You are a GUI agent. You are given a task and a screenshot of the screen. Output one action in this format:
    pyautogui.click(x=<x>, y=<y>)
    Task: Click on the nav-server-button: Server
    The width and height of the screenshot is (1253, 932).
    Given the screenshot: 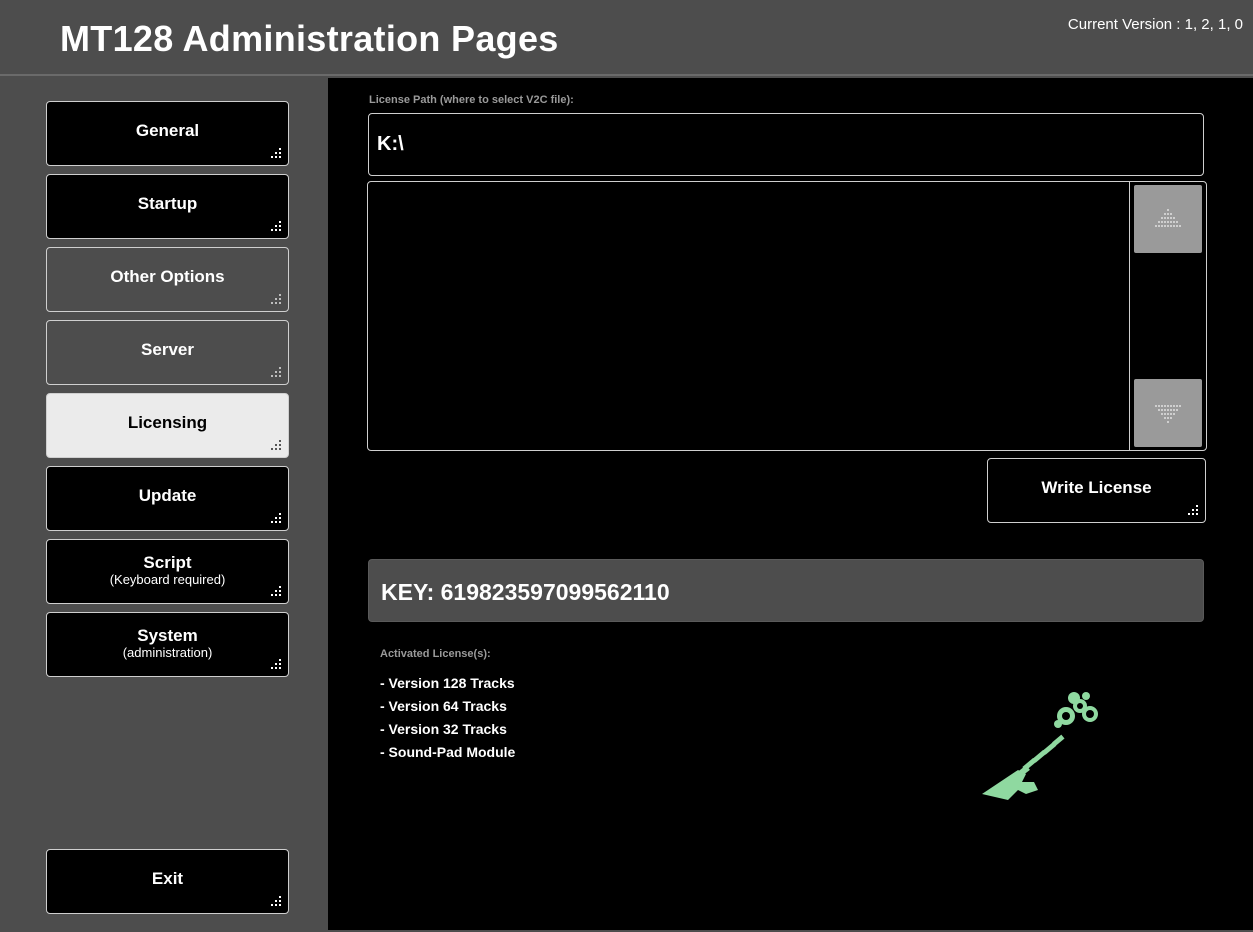 What is the action you would take?
    pyautogui.click(x=167, y=352)
    